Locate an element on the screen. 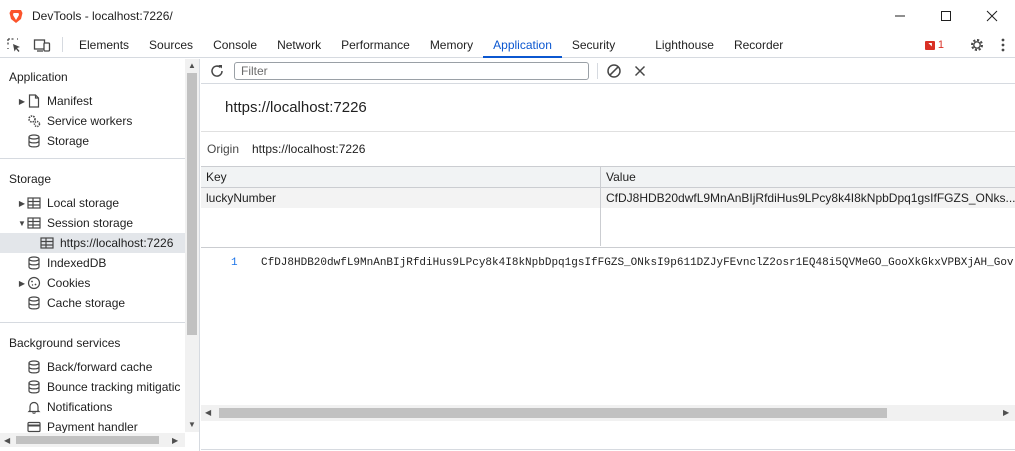  preview-horizontal-scrollbar: ◀ ▶ is located at coordinates (608, 413).